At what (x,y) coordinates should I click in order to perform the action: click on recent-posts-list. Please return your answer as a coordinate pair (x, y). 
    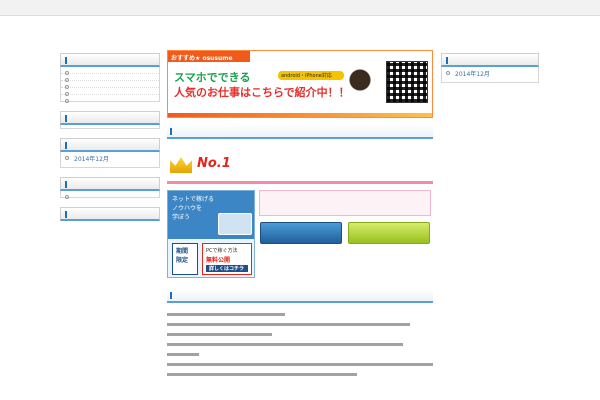
    Looking at the image, I should click on (110, 85).